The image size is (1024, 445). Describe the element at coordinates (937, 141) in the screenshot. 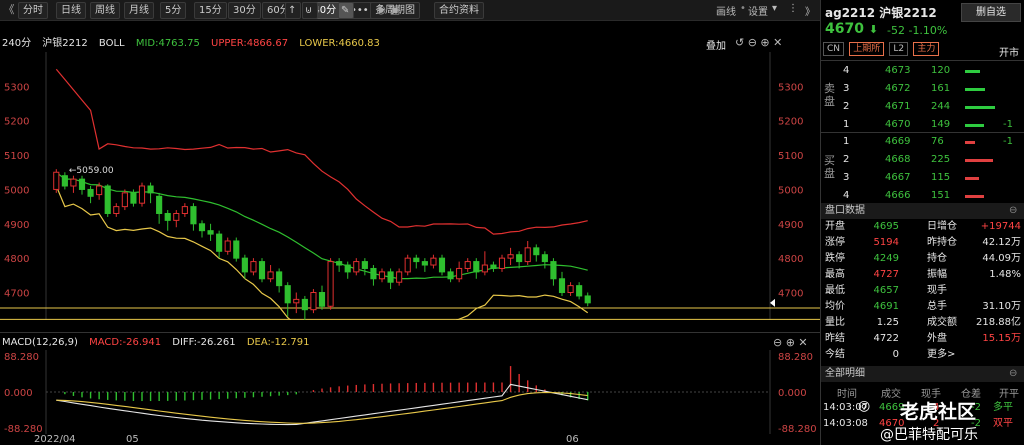

I see `order-volume: 76` at that location.